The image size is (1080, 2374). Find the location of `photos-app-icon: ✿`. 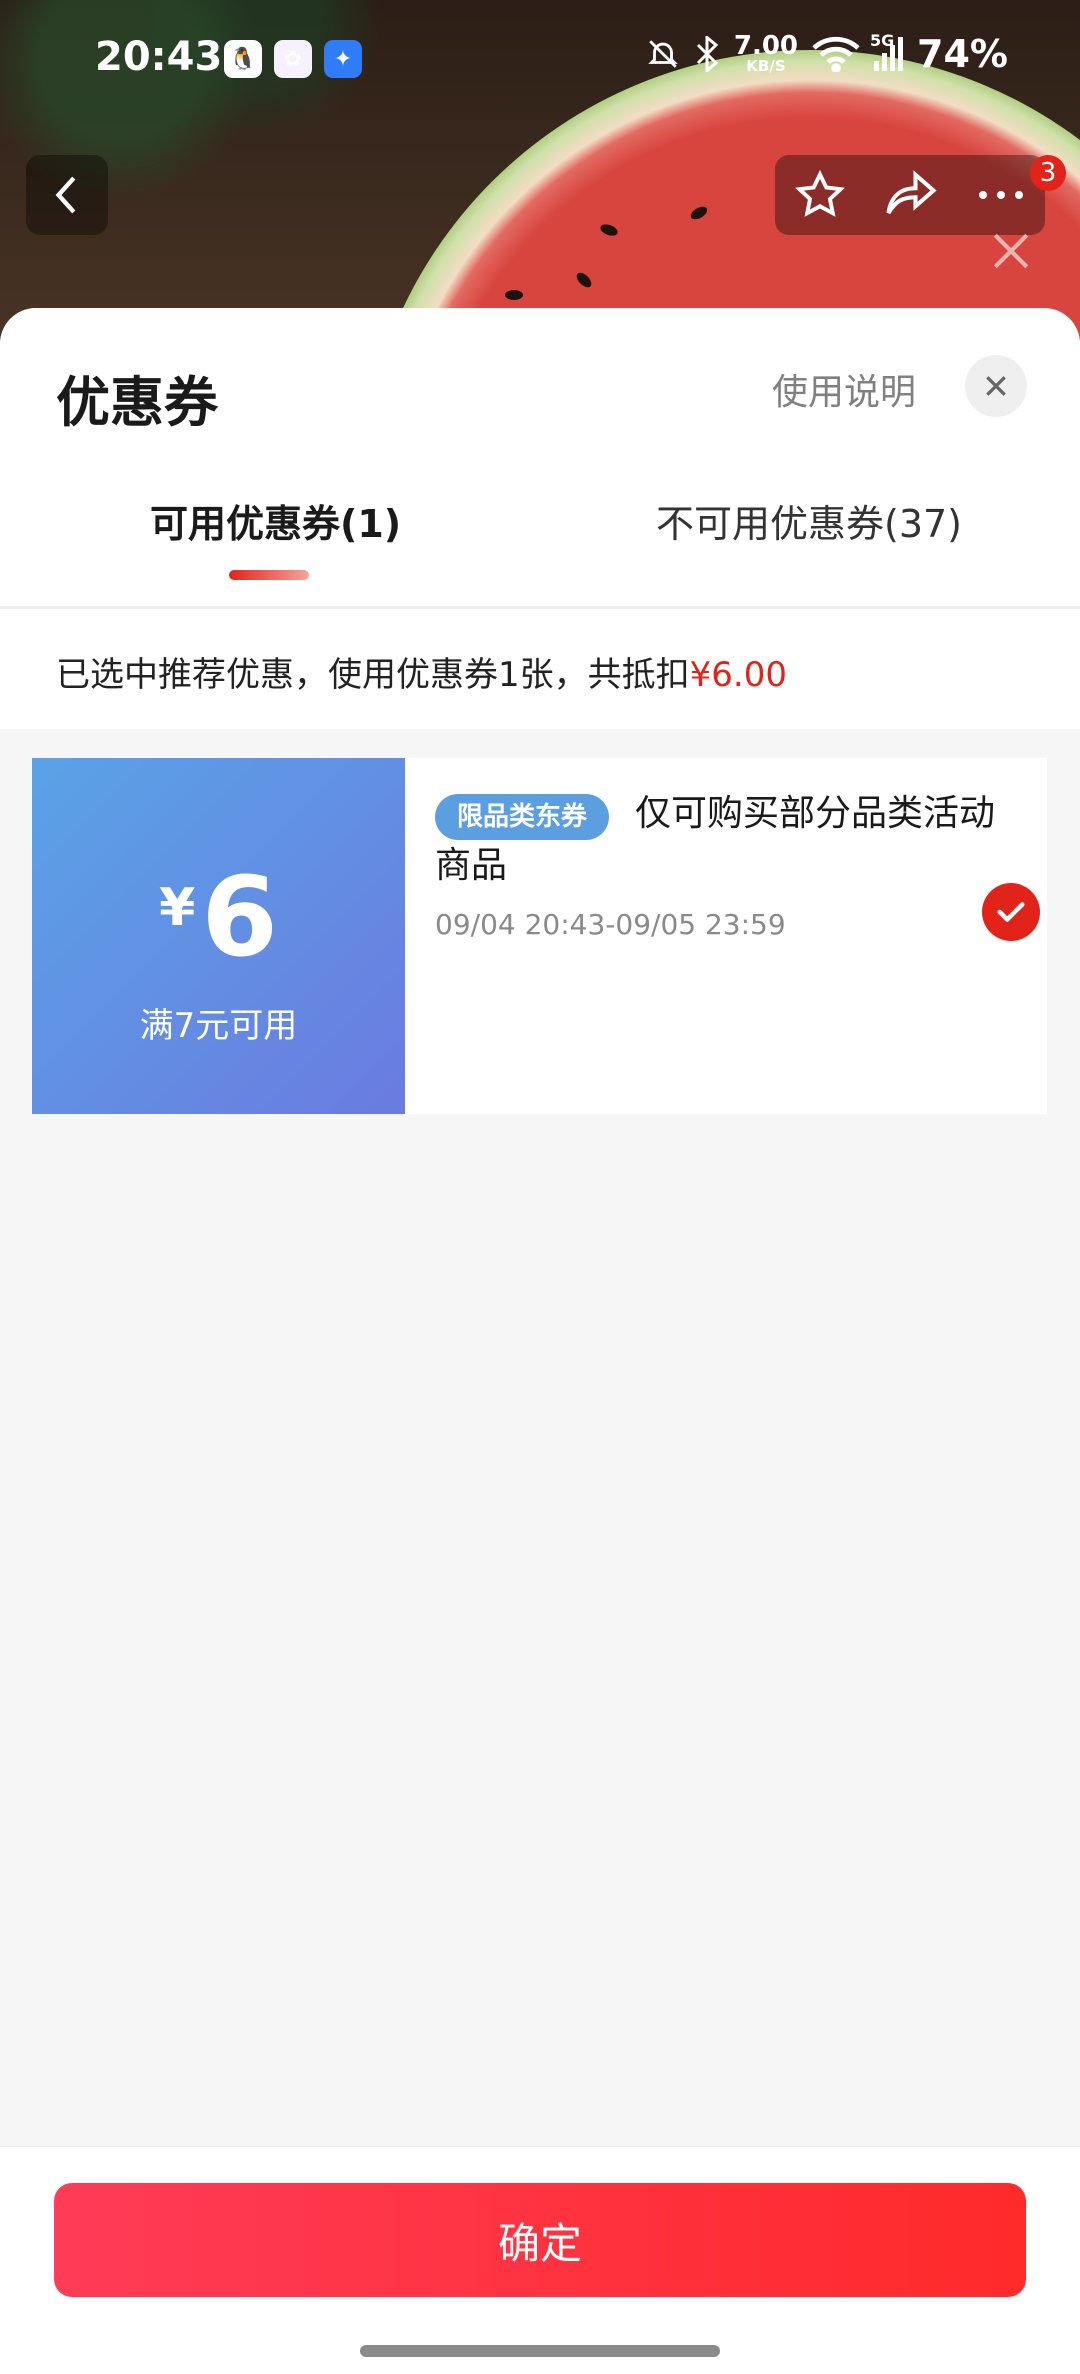

photos-app-icon: ✿ is located at coordinates (293, 59).